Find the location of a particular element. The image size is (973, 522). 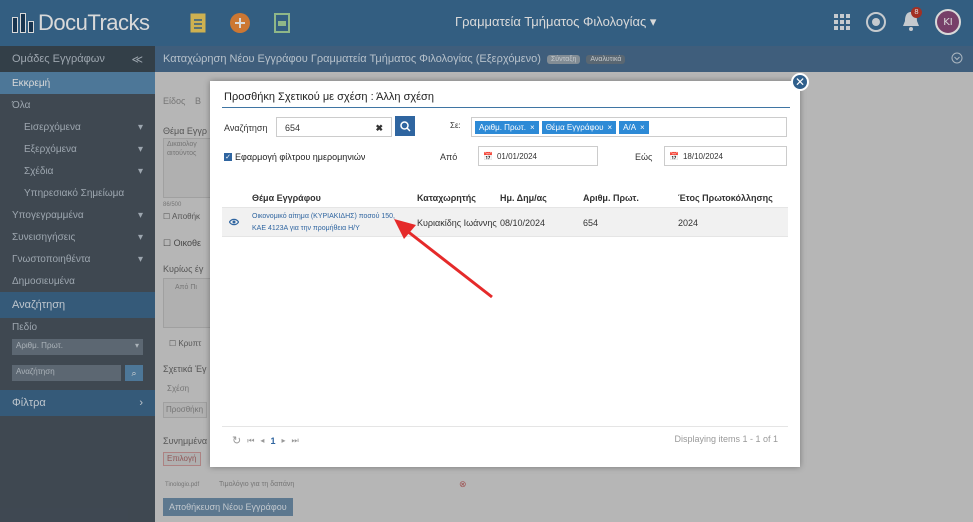

close-icon: ✕ is located at coordinates (800, 82).